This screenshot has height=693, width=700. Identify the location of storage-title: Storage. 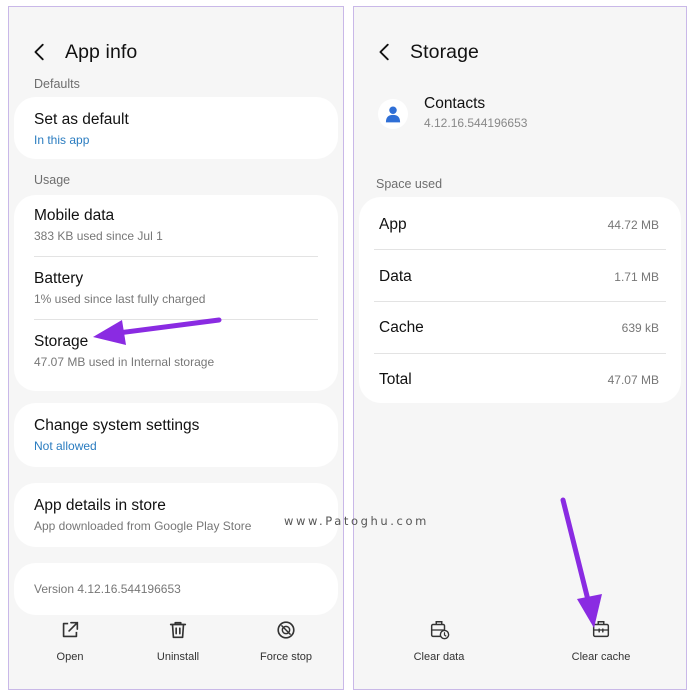
(61, 341).